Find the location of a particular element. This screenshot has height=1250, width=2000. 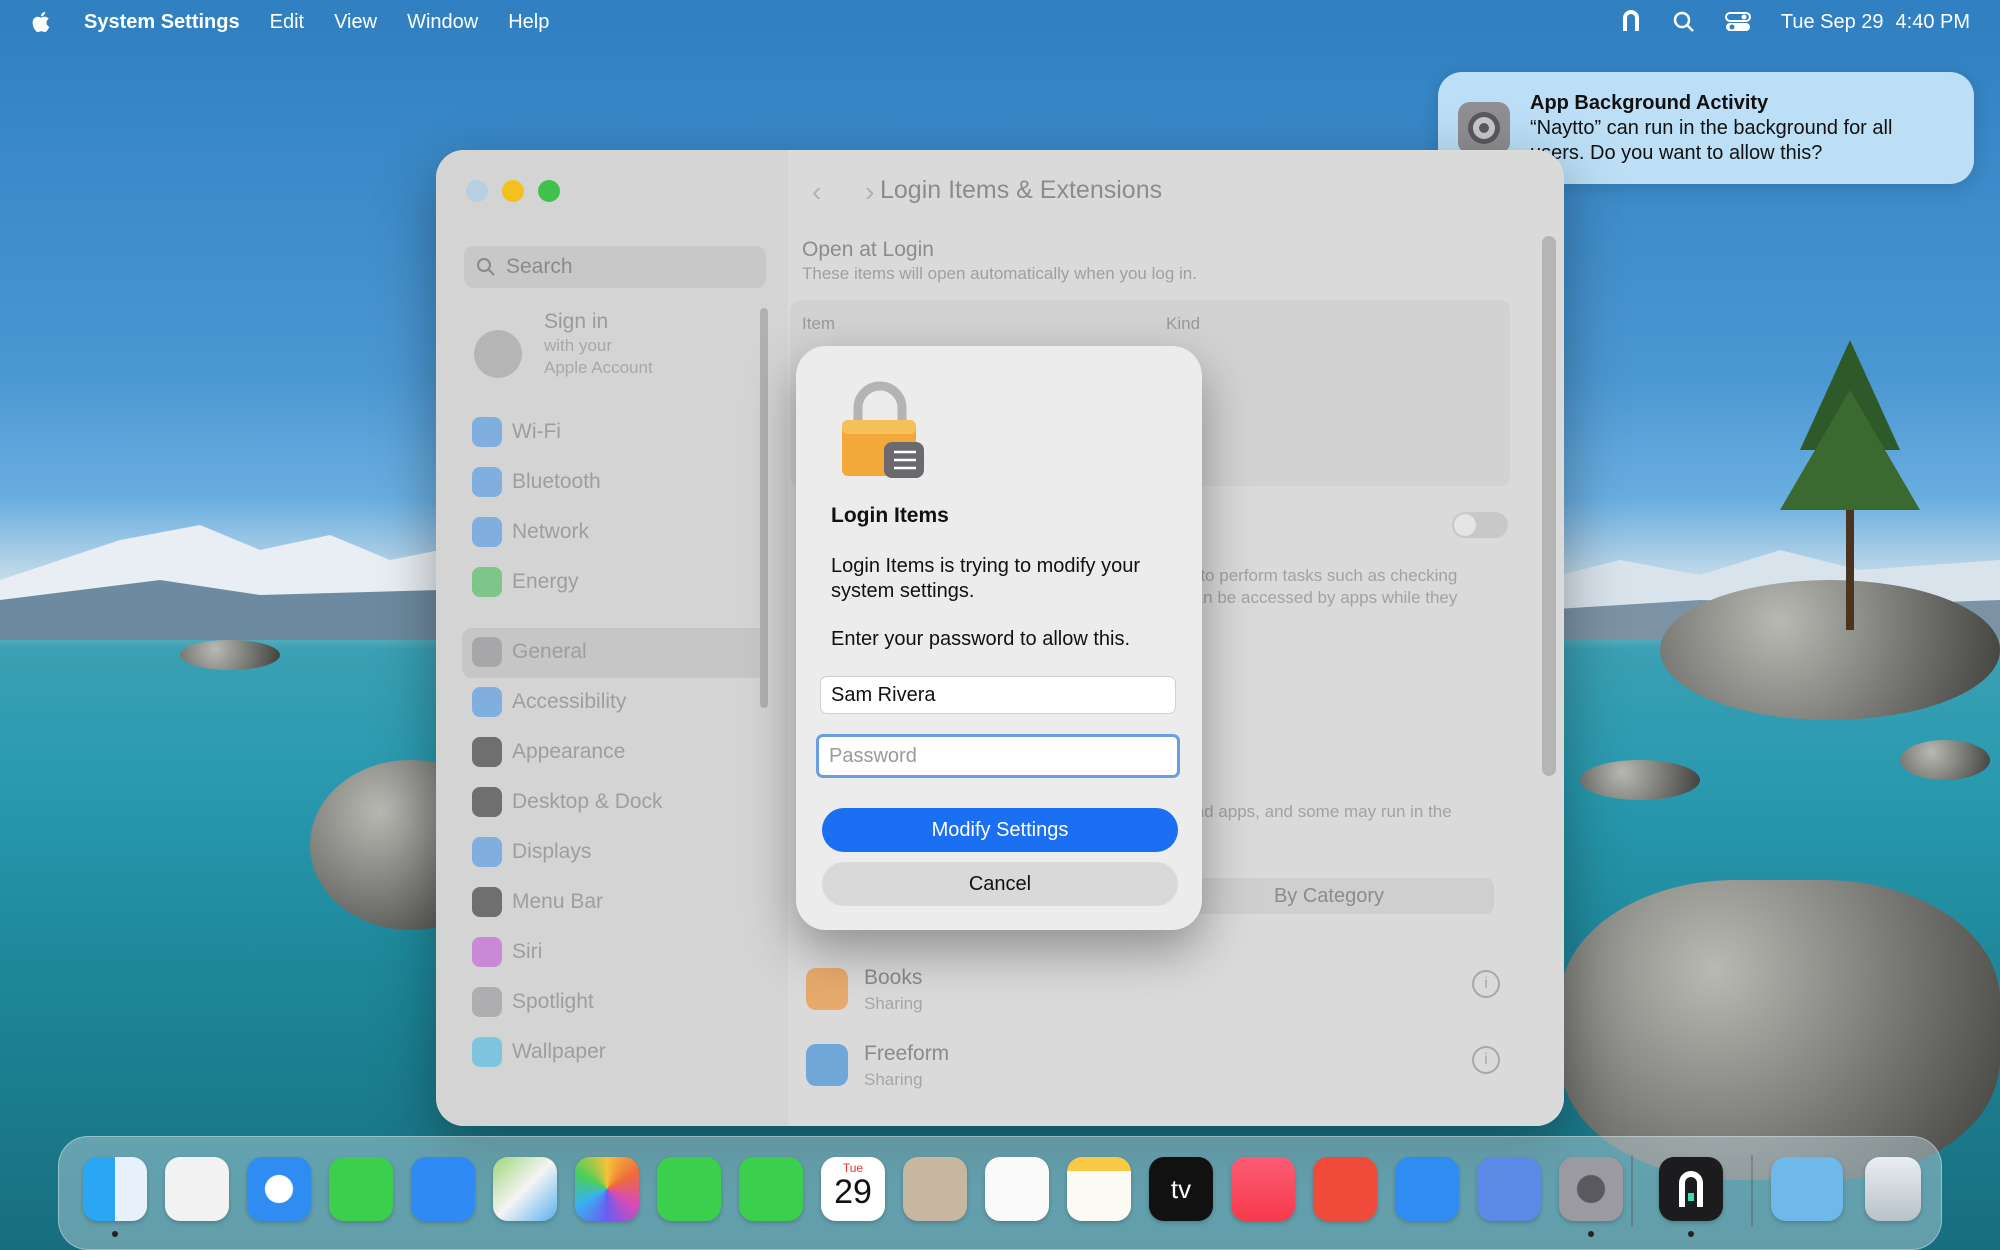

iphone-mirroring-icon is located at coordinates (1509, 1189).